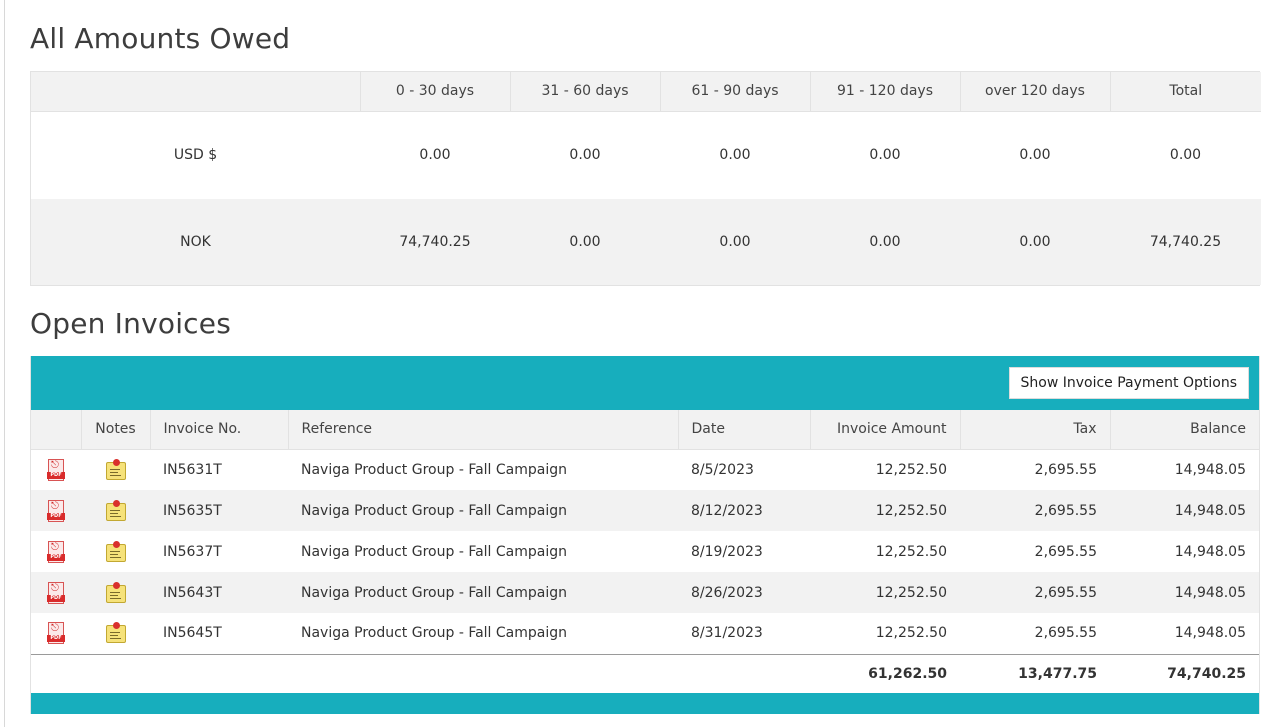 Image resolution: width=1278 pixels, height=727 pixels. What do you see at coordinates (219, 469) in the screenshot?
I see `invoice-number: IN5631T` at bounding box center [219, 469].